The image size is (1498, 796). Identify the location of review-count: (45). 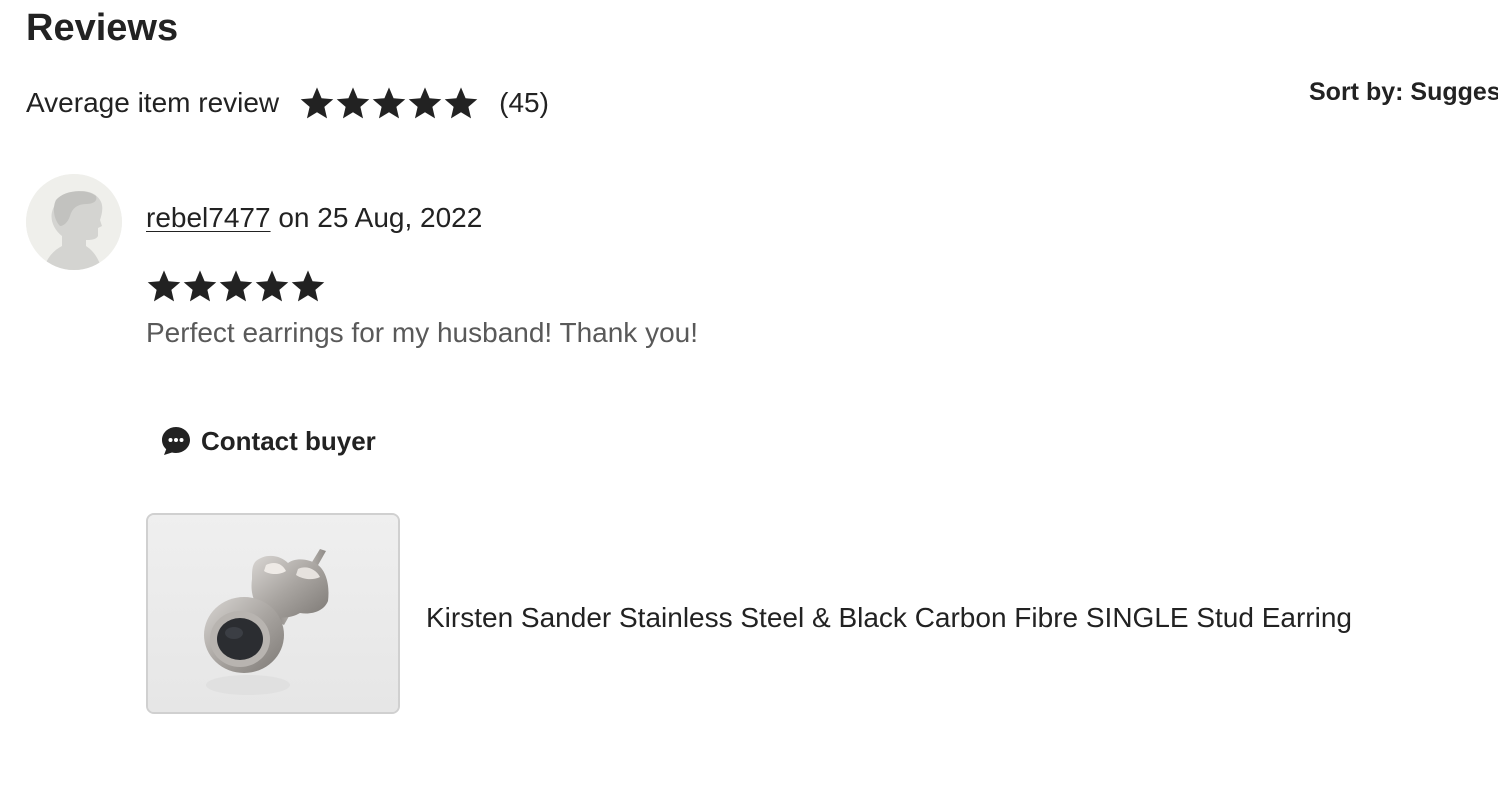
(524, 102).